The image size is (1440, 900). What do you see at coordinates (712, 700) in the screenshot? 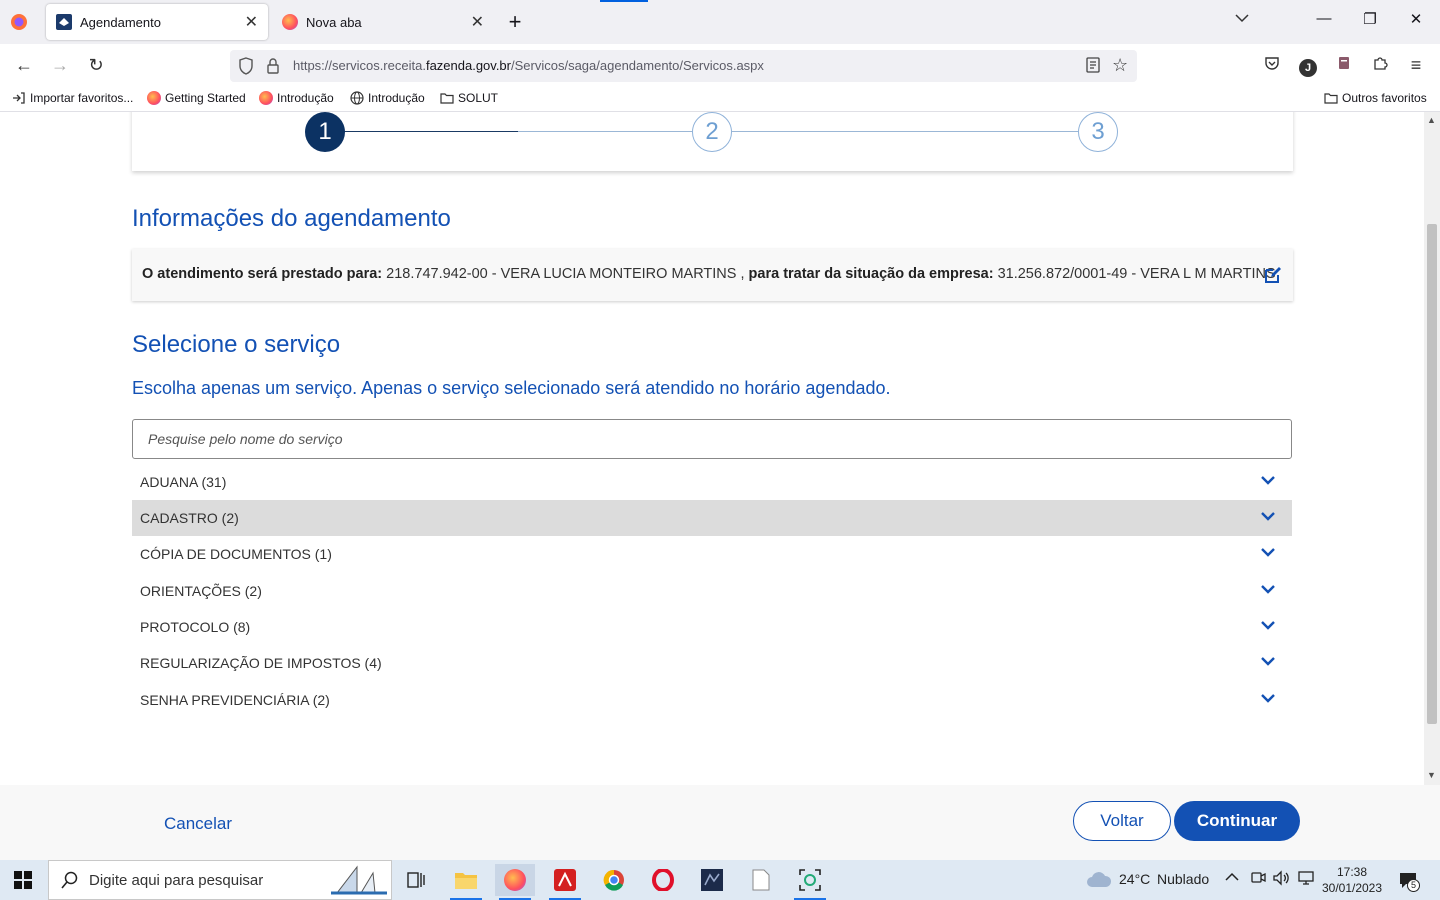
I see `category-senha-previdenciaria: SENHA PREVIDENCIÁRIA (2)` at bounding box center [712, 700].